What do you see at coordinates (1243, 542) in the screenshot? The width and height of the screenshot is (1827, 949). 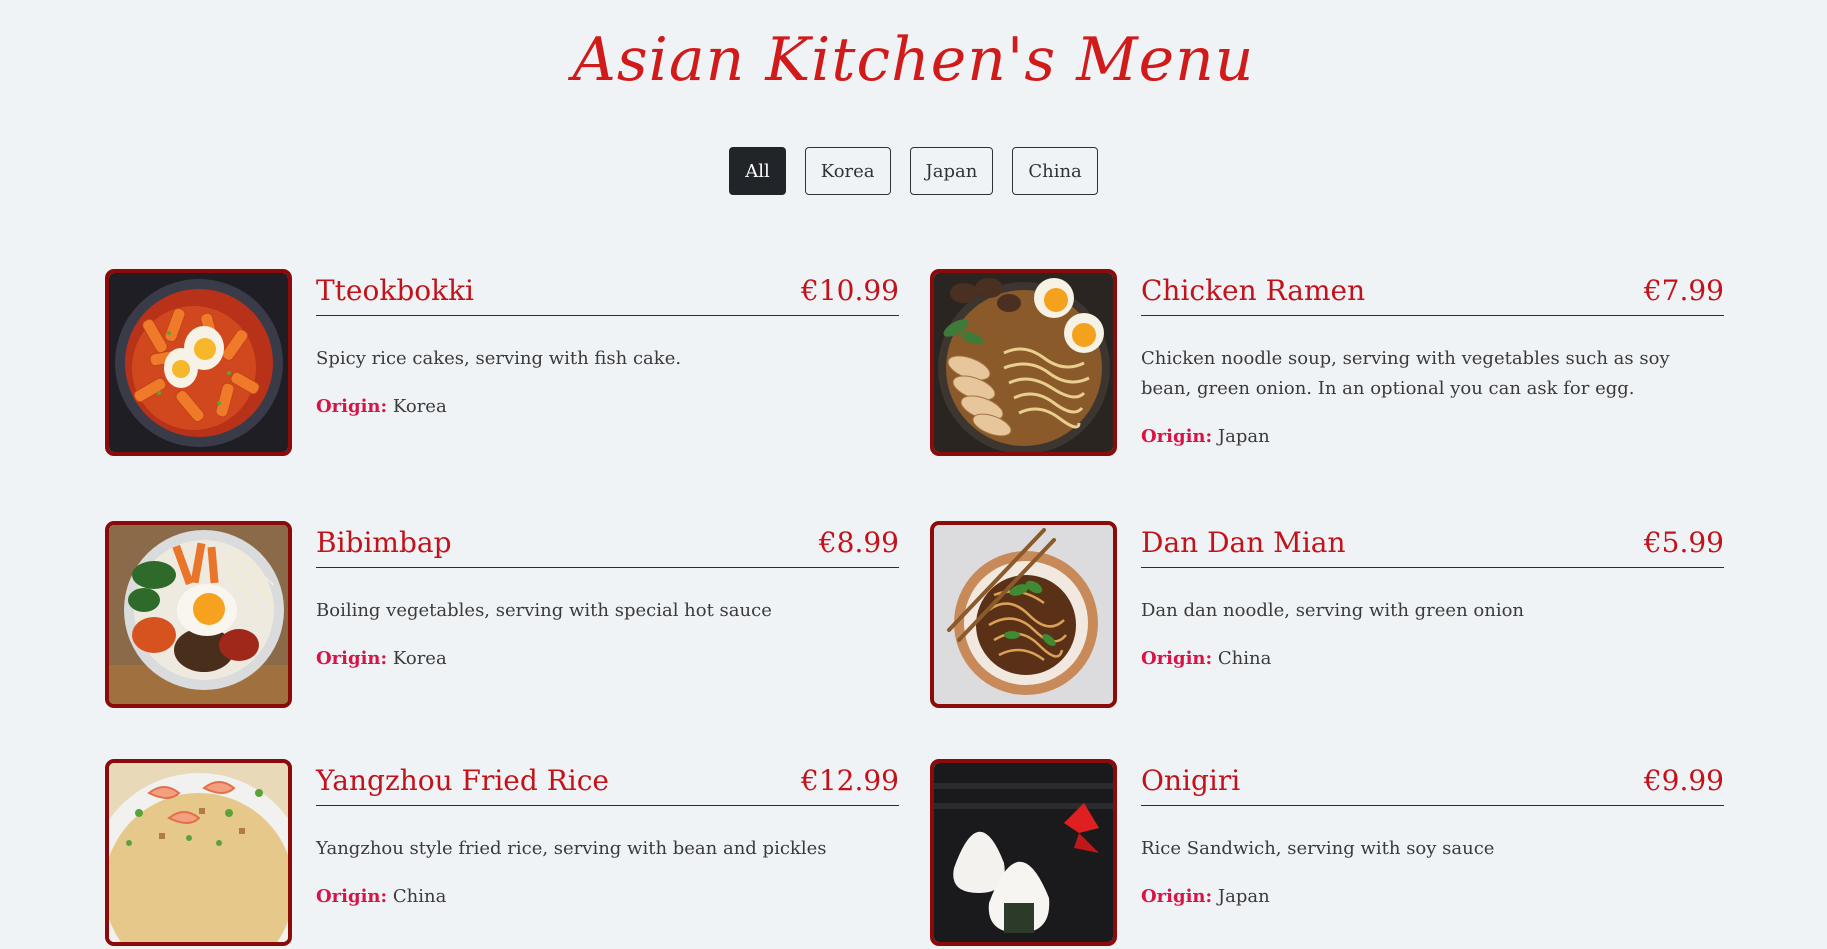 I see `menu-item-name: Dan Dan Mian` at bounding box center [1243, 542].